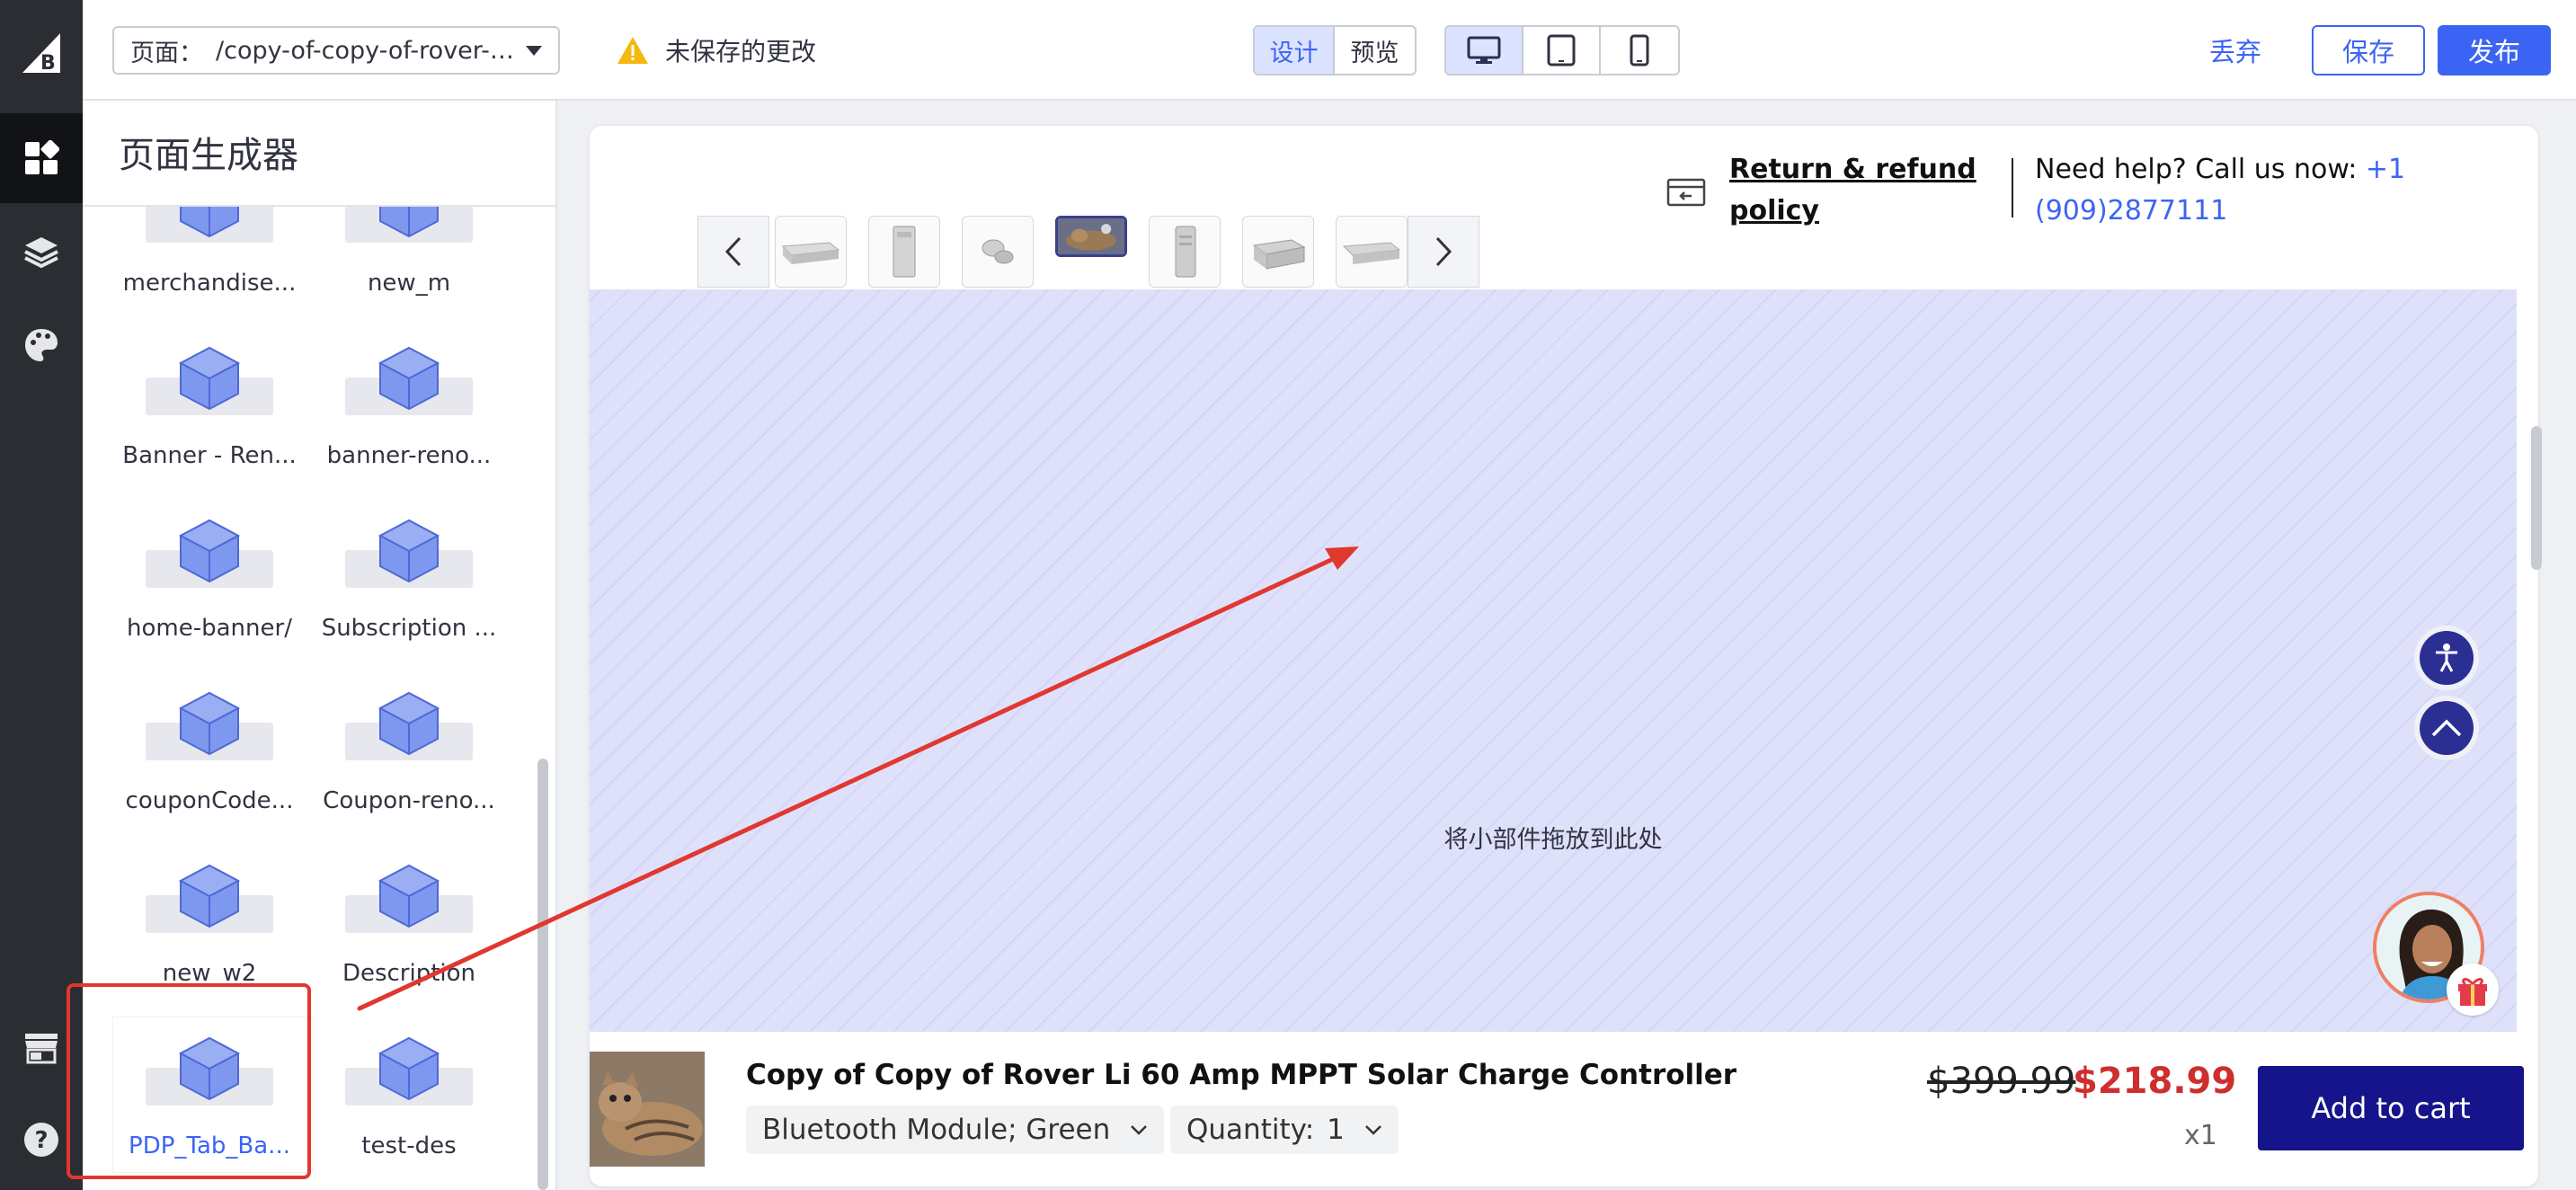 Image resolution: width=2576 pixels, height=1190 pixels. What do you see at coordinates (2001, 1081) in the screenshot?
I see `original-price: $399.99` at bounding box center [2001, 1081].